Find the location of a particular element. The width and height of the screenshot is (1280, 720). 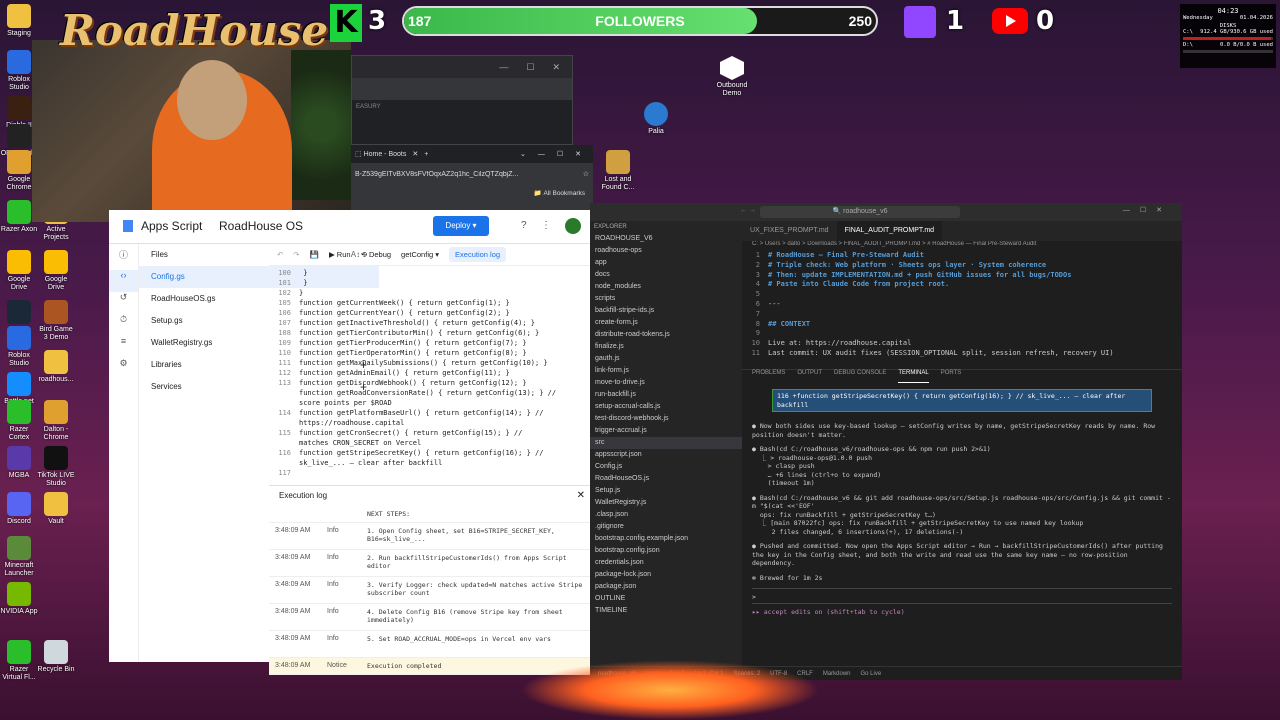

desktop-icon-outbound-demo: Outbound Demo is located at coordinates (732, 77).